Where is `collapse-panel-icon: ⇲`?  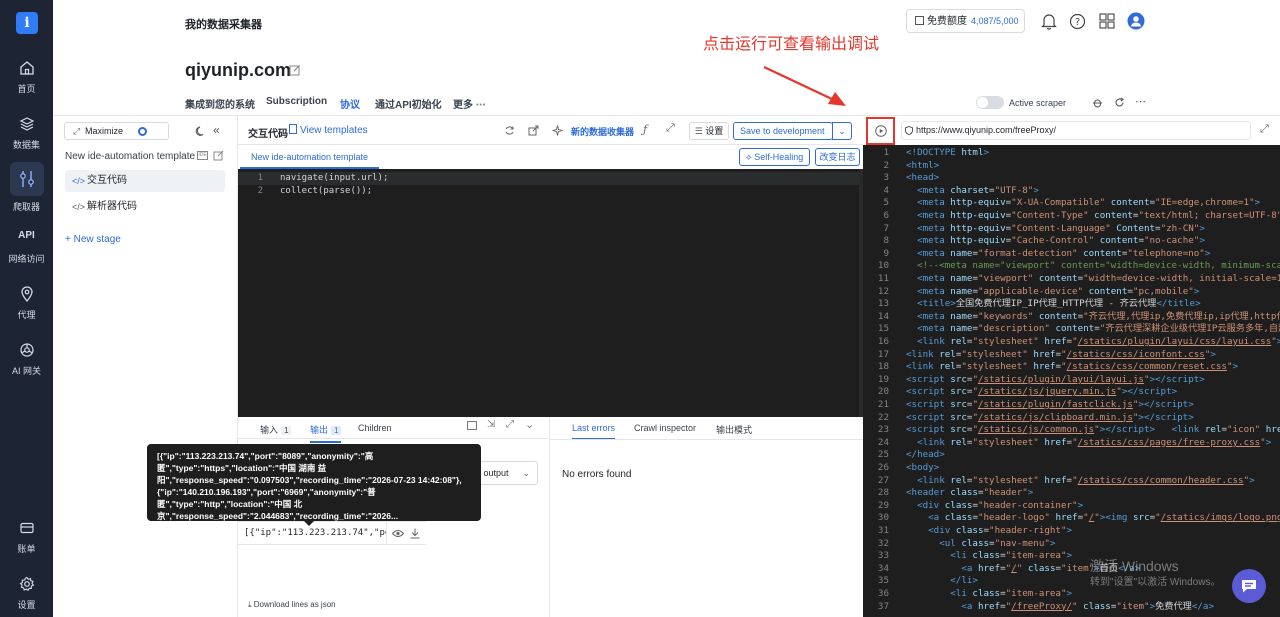 collapse-panel-icon: ⇲ is located at coordinates (491, 424).